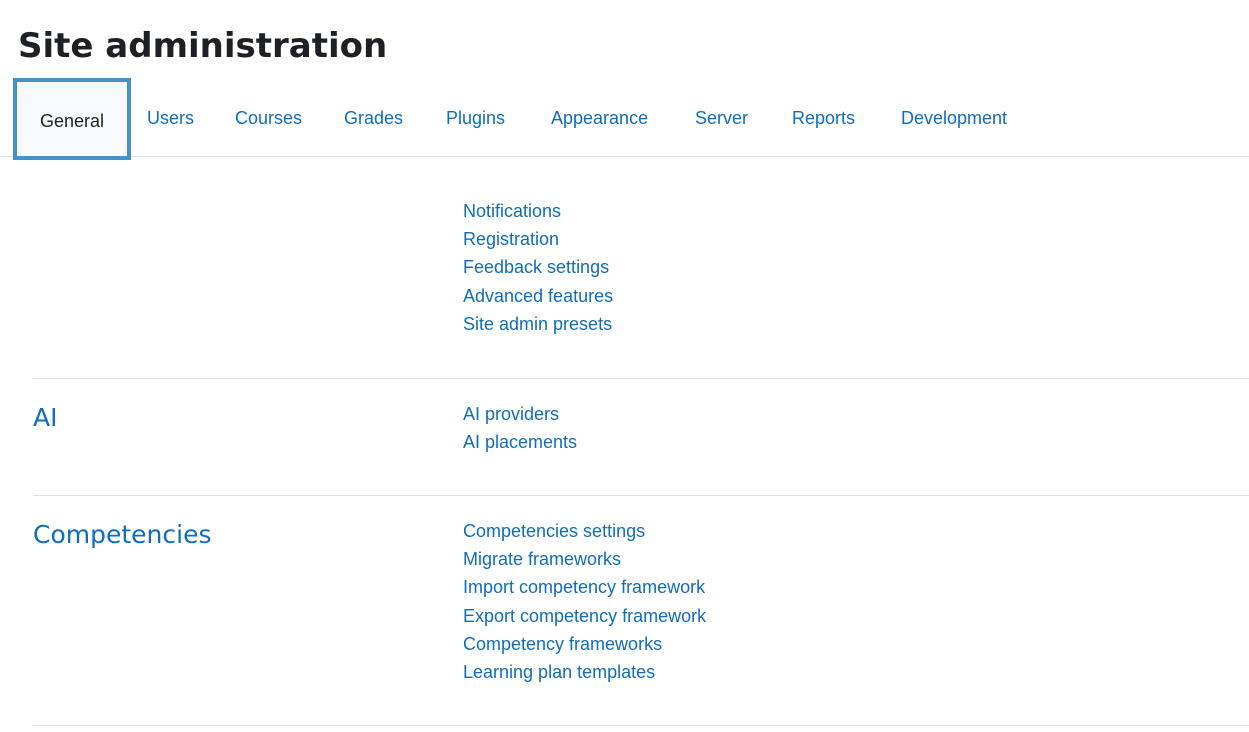 The width and height of the screenshot is (1249, 732). What do you see at coordinates (268, 118) in the screenshot?
I see `tab-courses: Courses` at bounding box center [268, 118].